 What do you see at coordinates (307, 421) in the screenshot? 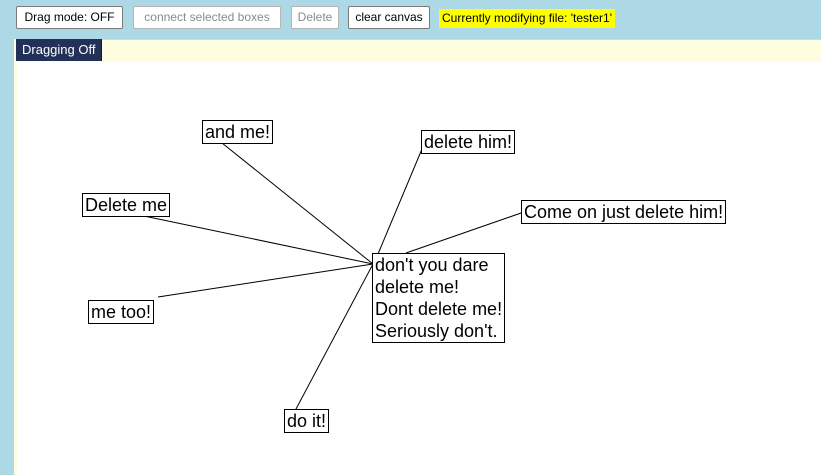
I see `text-box: do it!` at bounding box center [307, 421].